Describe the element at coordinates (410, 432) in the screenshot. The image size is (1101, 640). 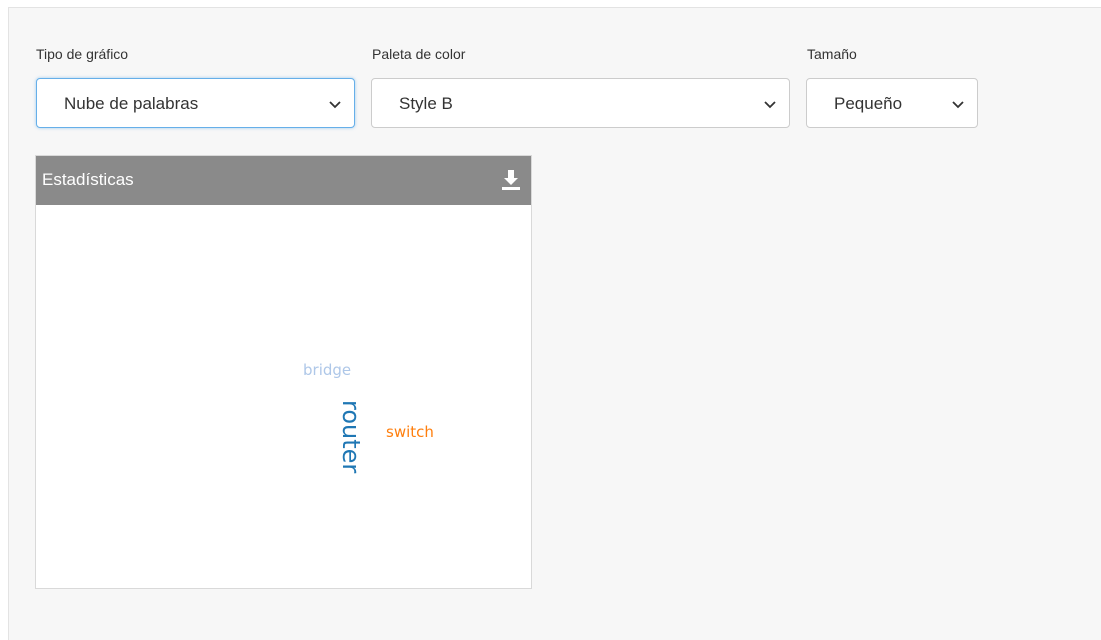
I see `cloud-word-switch: switch` at that location.